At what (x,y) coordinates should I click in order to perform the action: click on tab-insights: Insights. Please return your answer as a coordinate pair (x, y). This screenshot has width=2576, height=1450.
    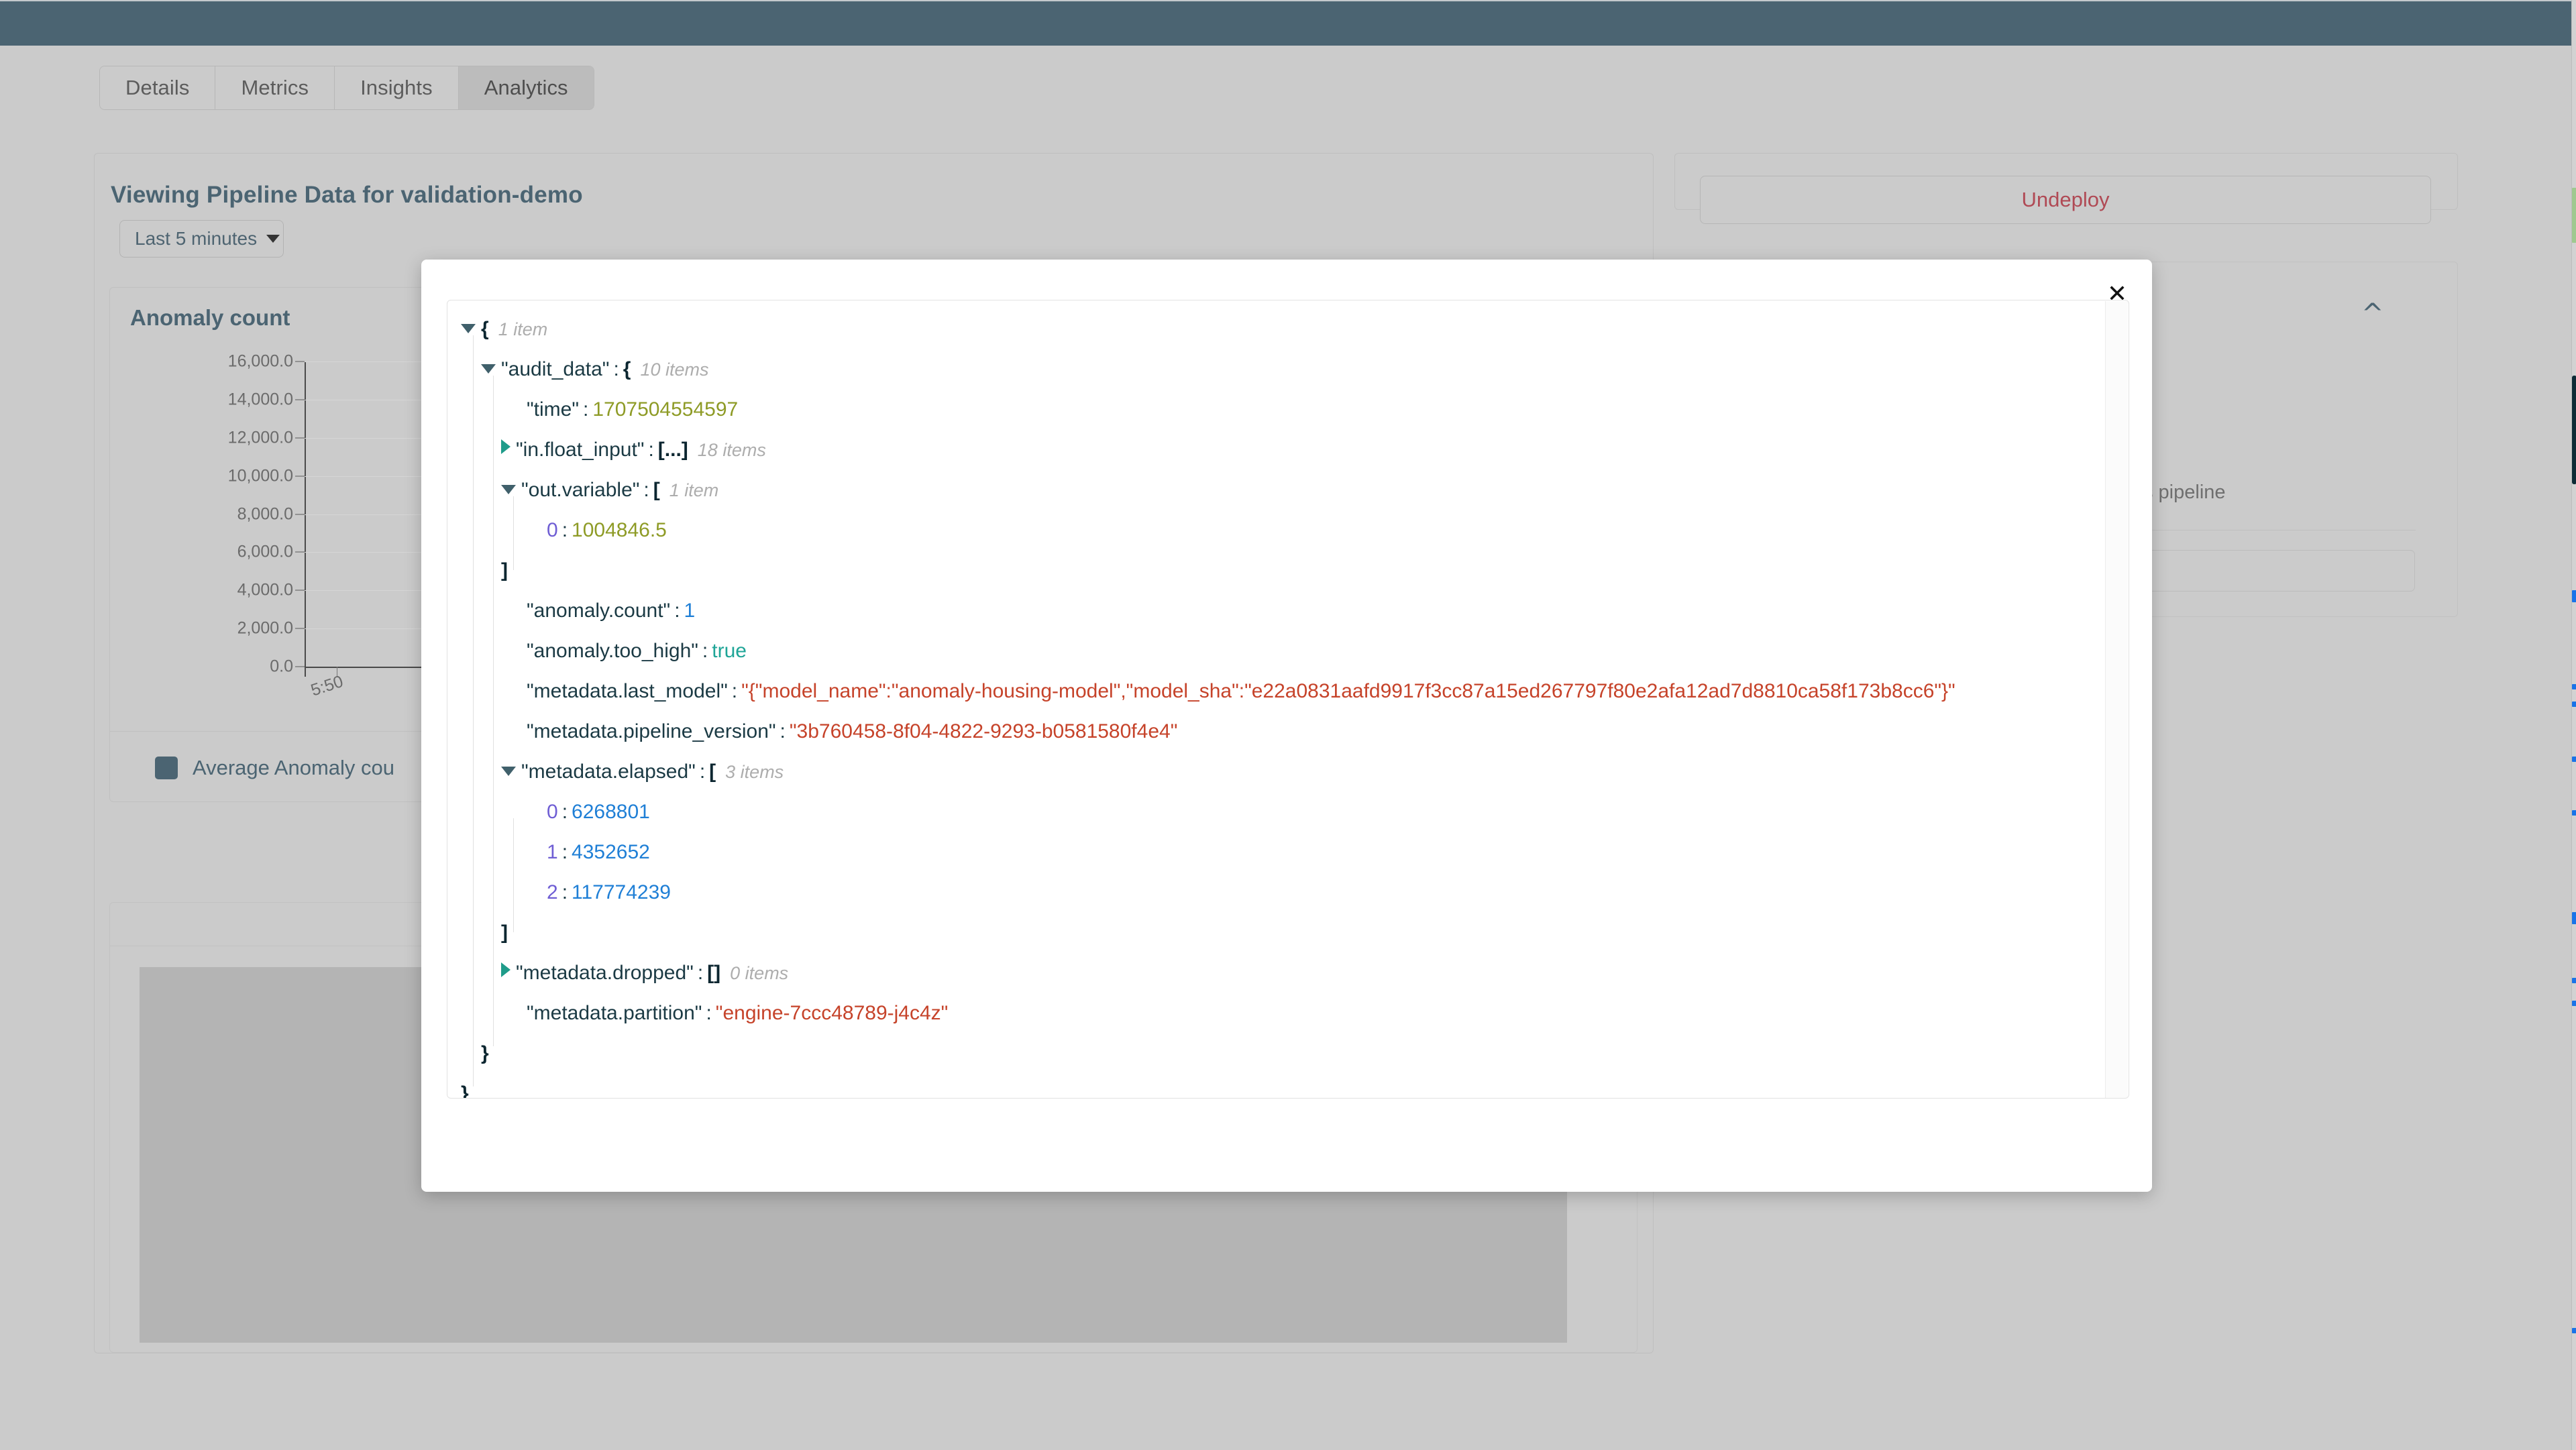
    Looking at the image, I should click on (397, 87).